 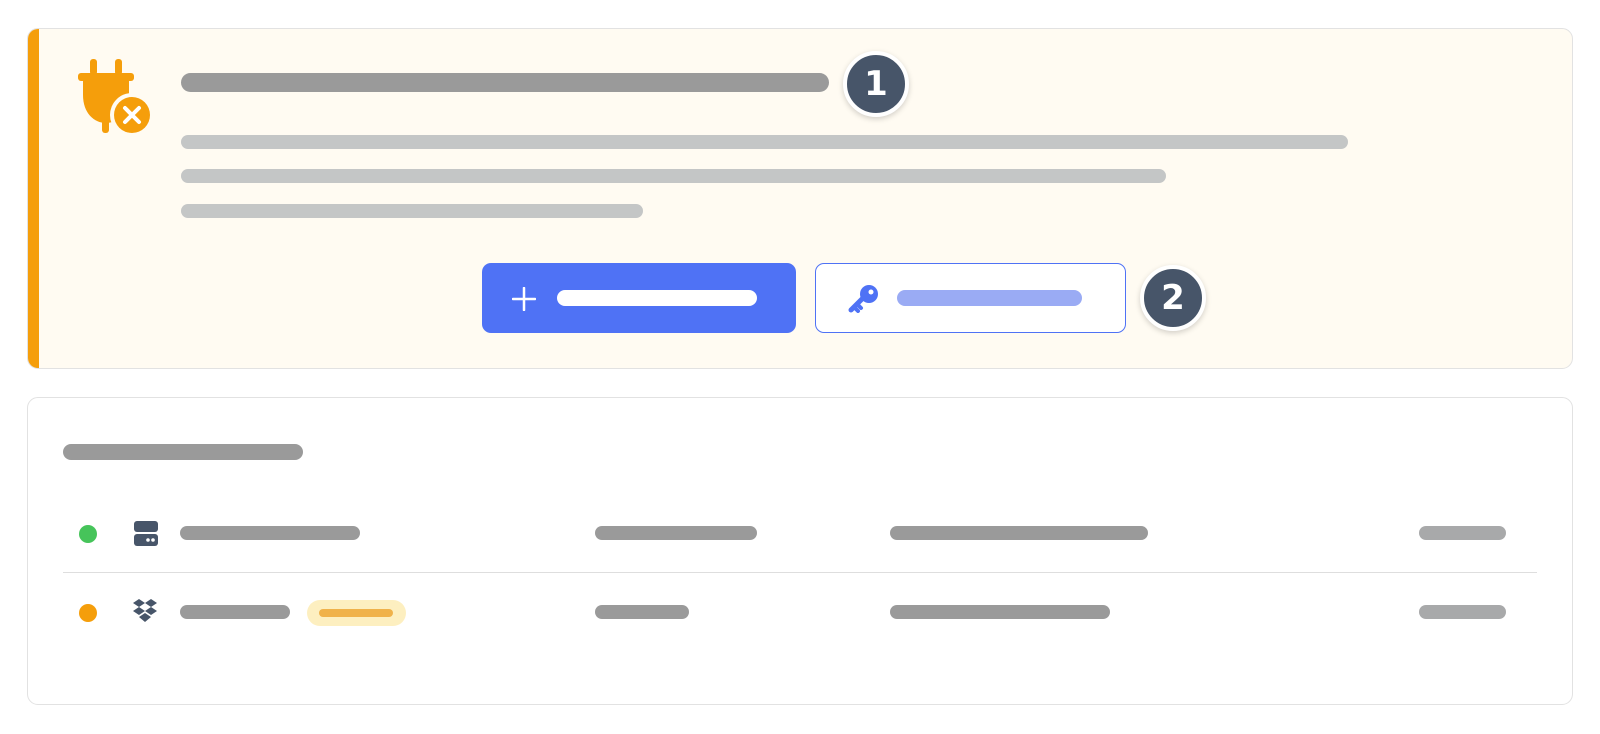 What do you see at coordinates (88, 534) in the screenshot?
I see `status-dot-connected` at bounding box center [88, 534].